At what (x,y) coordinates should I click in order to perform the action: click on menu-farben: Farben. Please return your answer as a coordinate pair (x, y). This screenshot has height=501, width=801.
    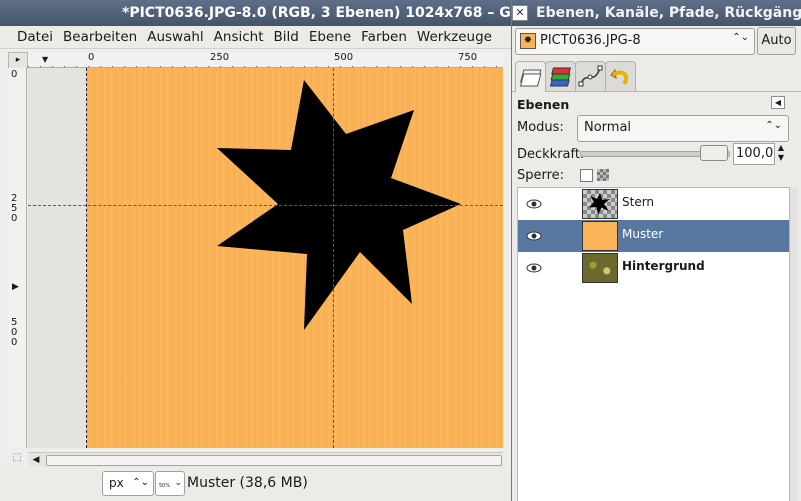
    Looking at the image, I should click on (384, 37).